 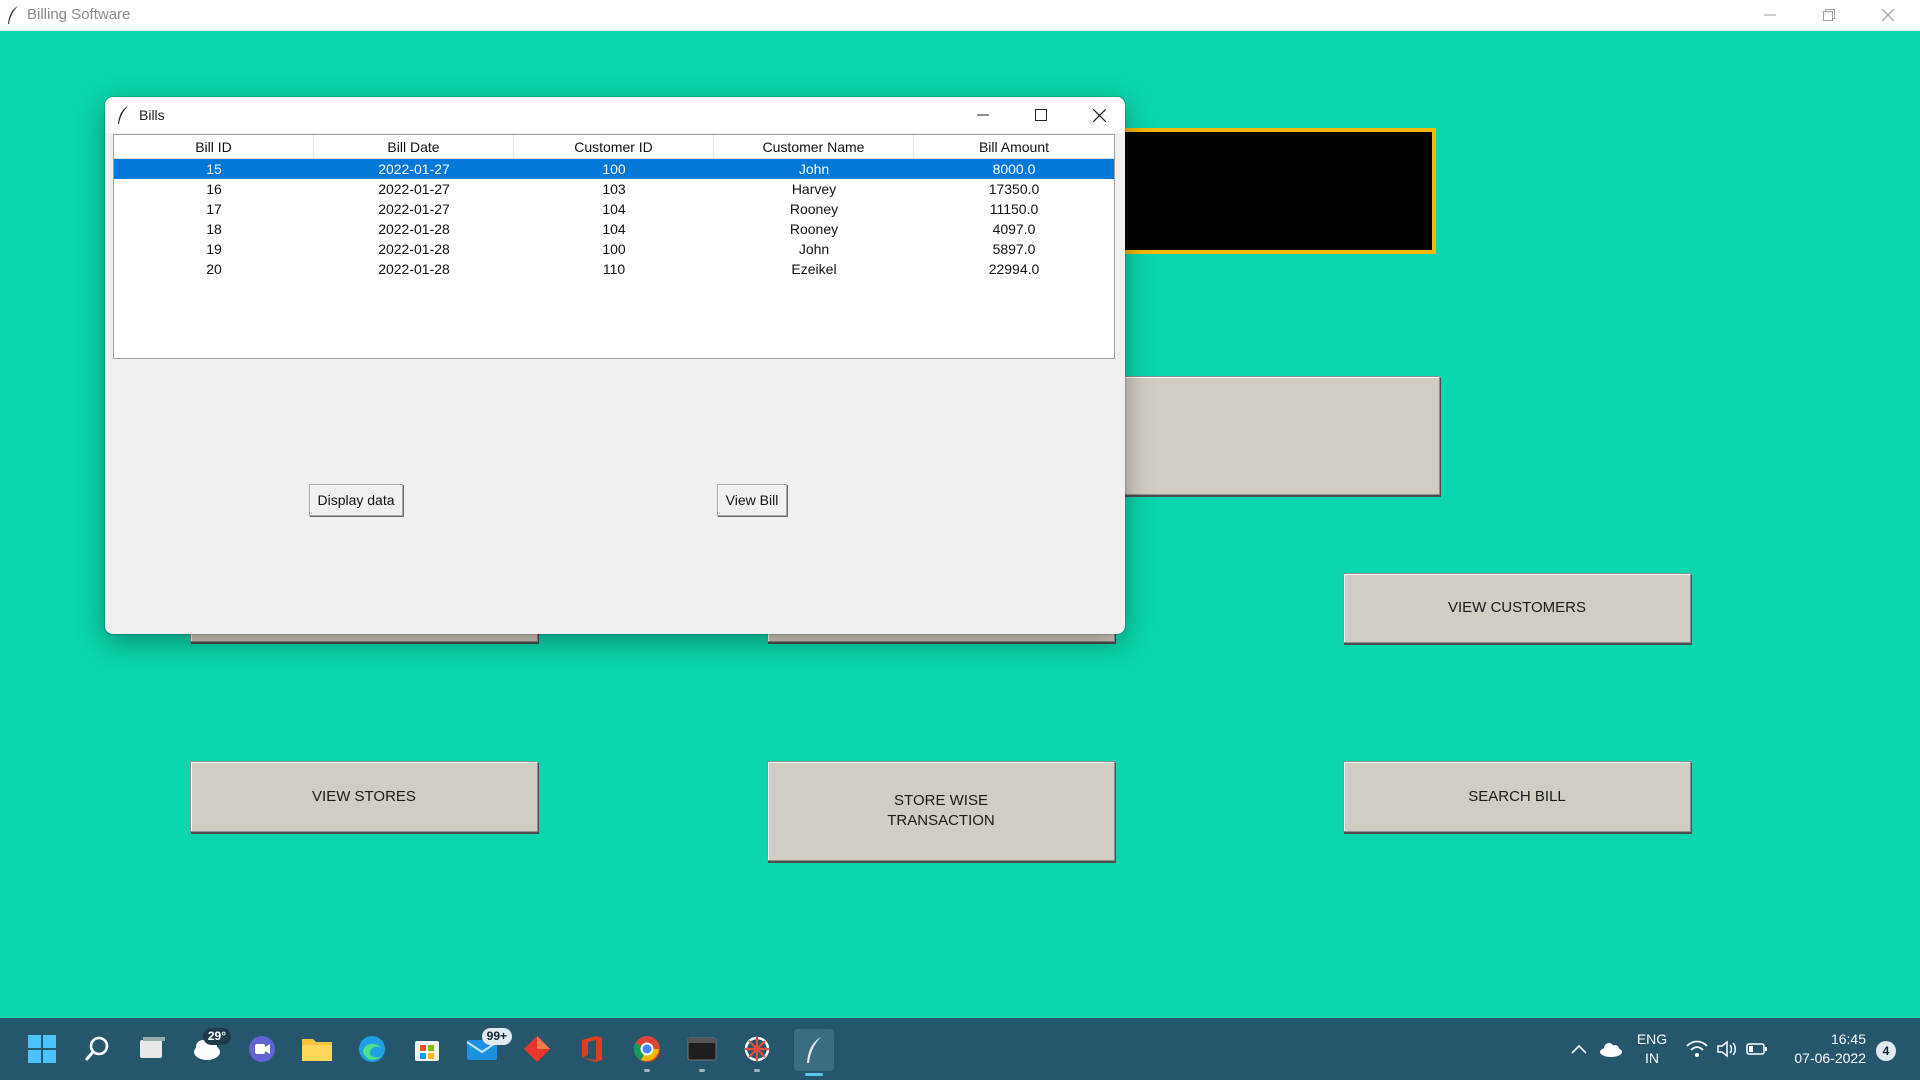 I want to click on table-row: 20 2022-01-28 110 Ezeikel 22994.0, so click(x=614, y=269).